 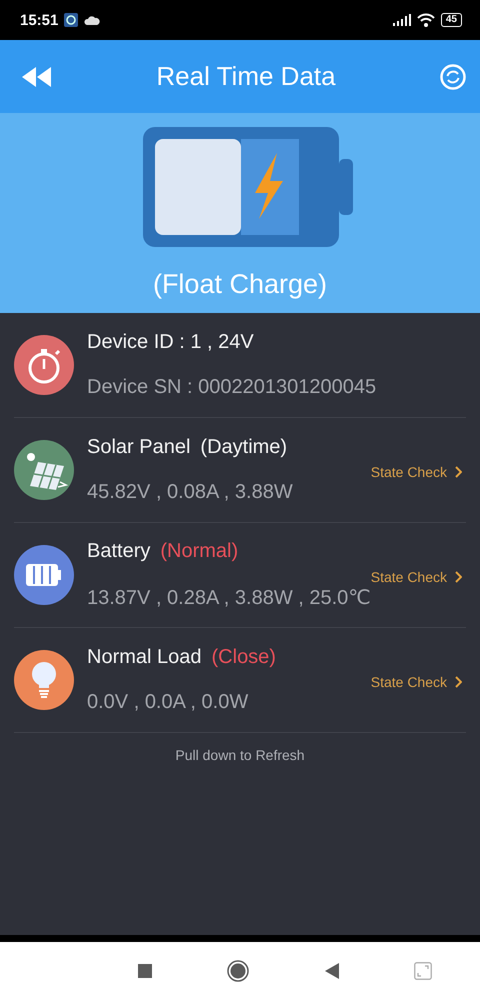 I want to click on device-serial-number: Device SN : 0002201301200045, so click(x=232, y=387).